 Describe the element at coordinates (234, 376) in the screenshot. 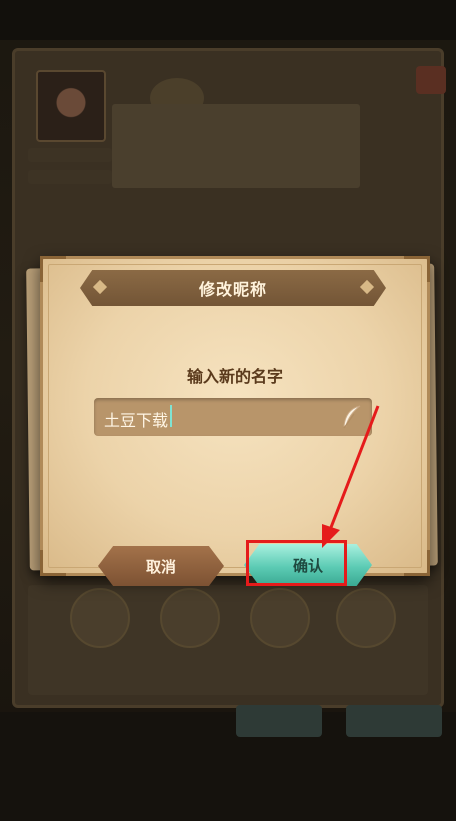

I see `name-prompt: 输入新的名字` at that location.